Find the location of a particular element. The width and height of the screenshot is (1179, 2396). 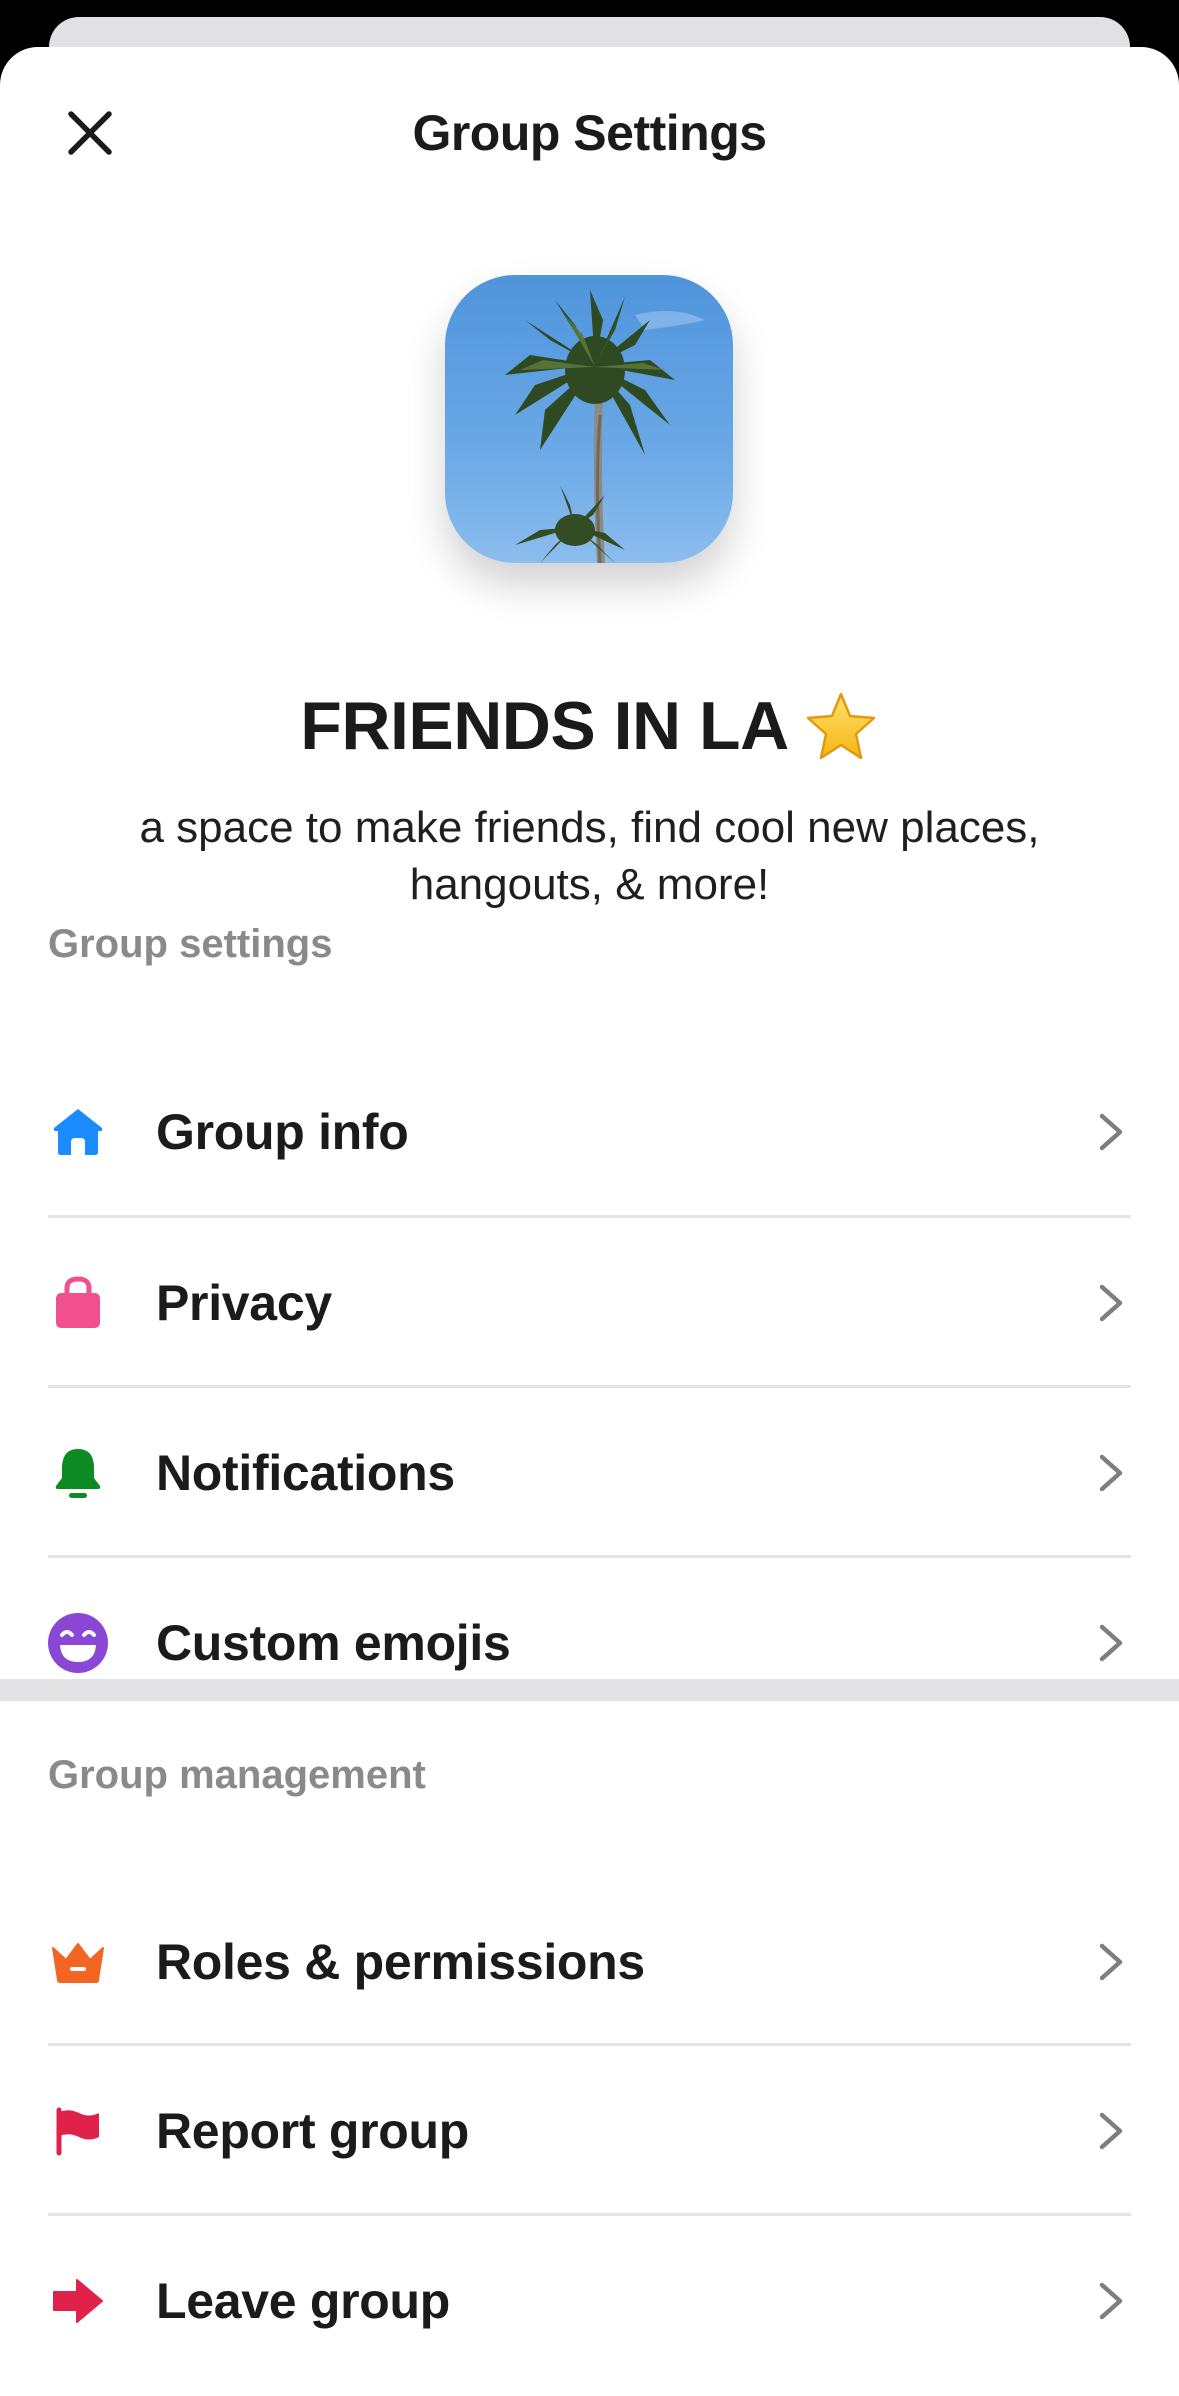

row-label: Notifications is located at coordinates (305, 1473).